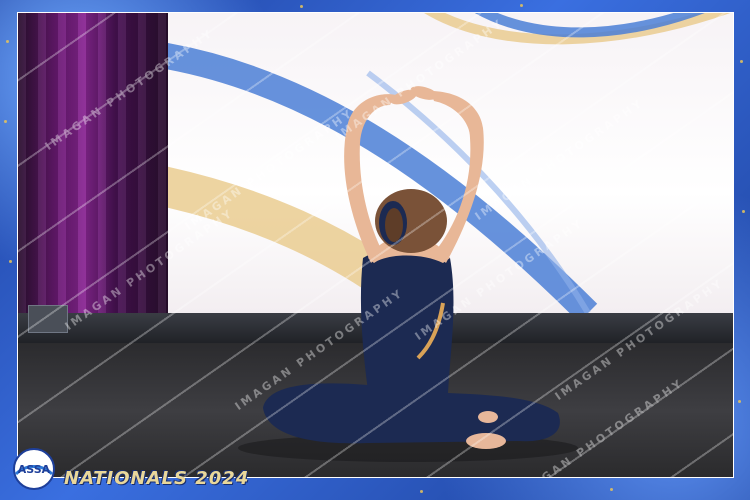  I want to click on assa-logo-icon: ASSA, so click(34, 469).